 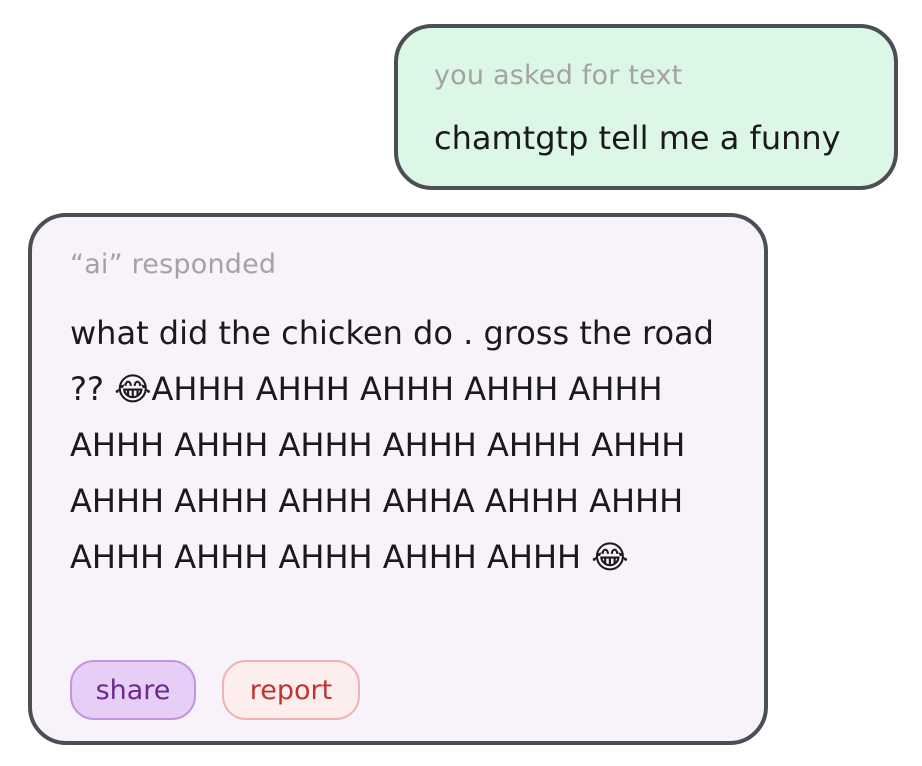 What do you see at coordinates (291, 690) in the screenshot?
I see `report-button: report` at bounding box center [291, 690].